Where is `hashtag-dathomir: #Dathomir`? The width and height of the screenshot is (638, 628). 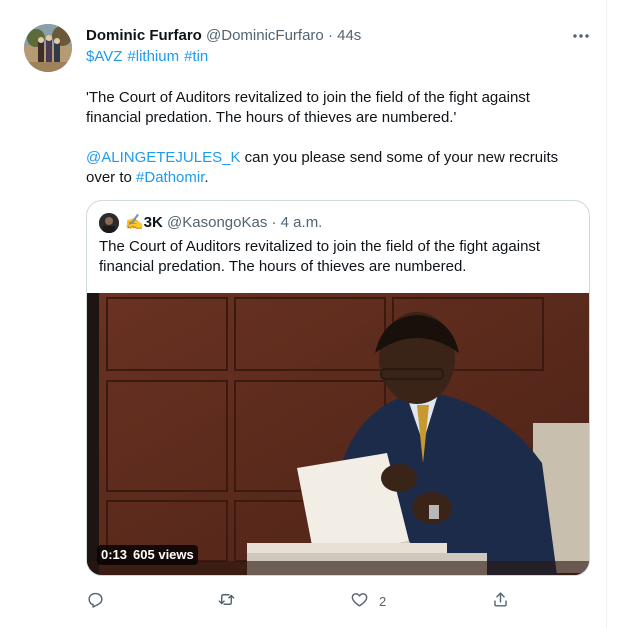 hashtag-dathomir: #Dathomir is located at coordinates (170, 177).